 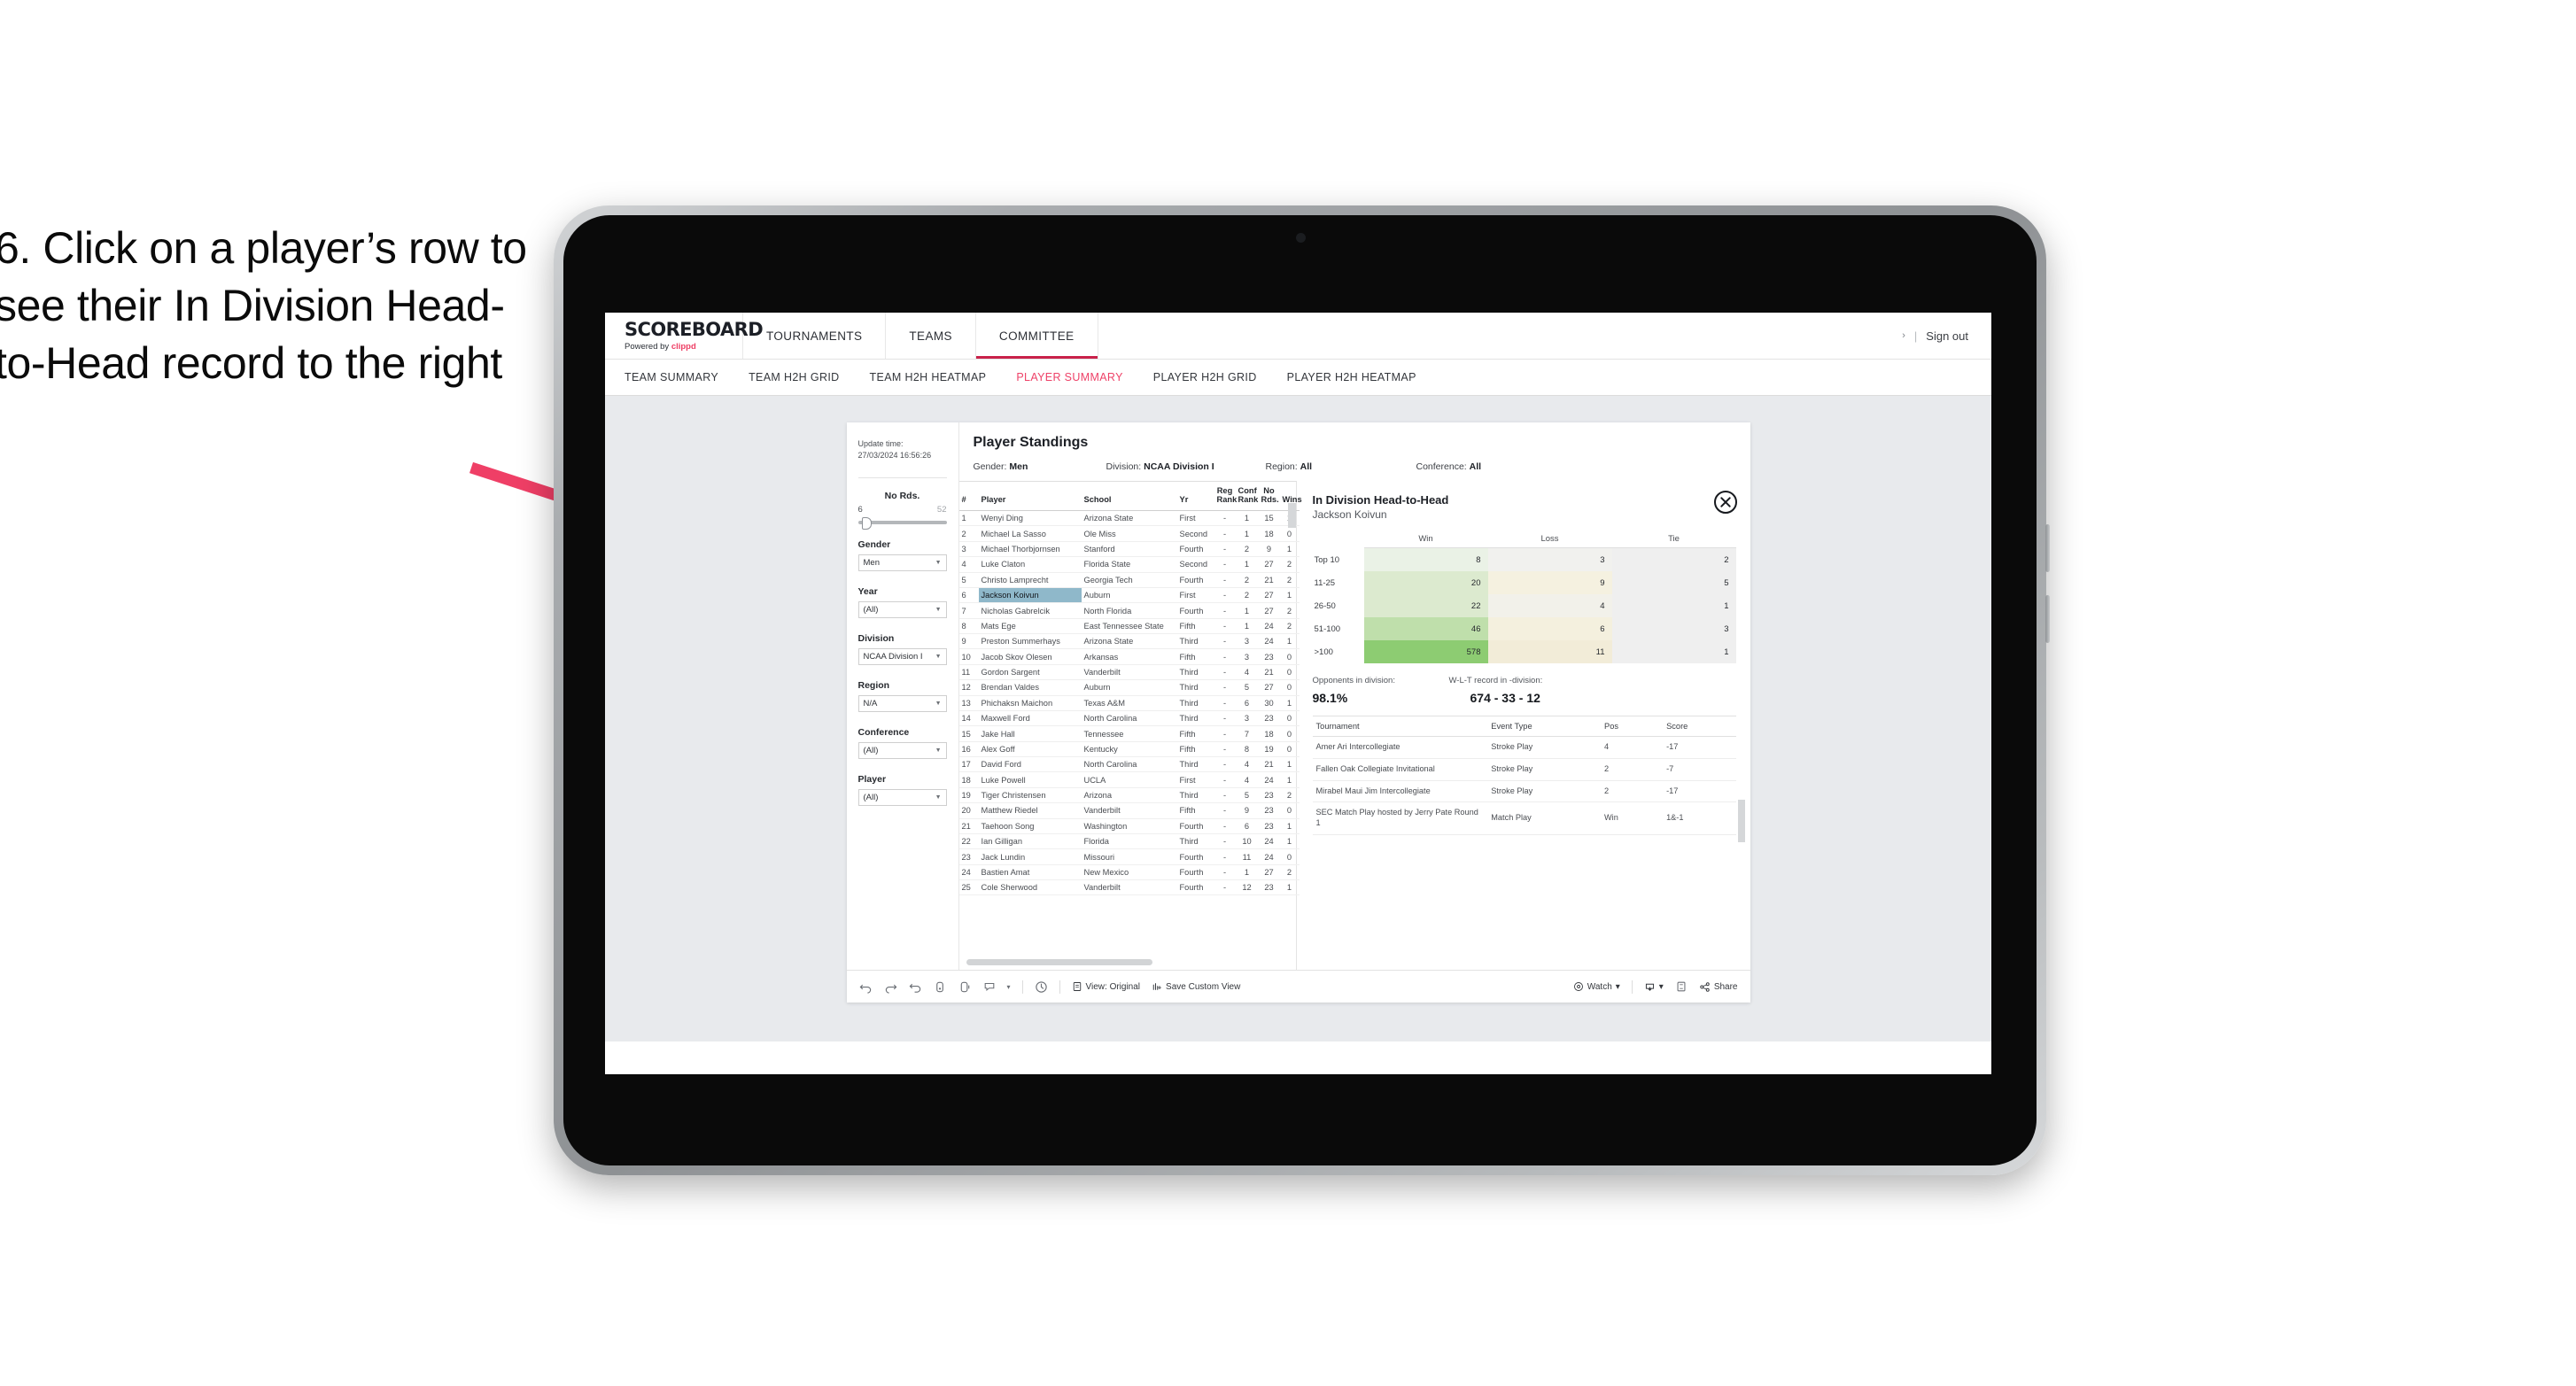 I want to click on refresh-data-icon, so click(x=965, y=987).